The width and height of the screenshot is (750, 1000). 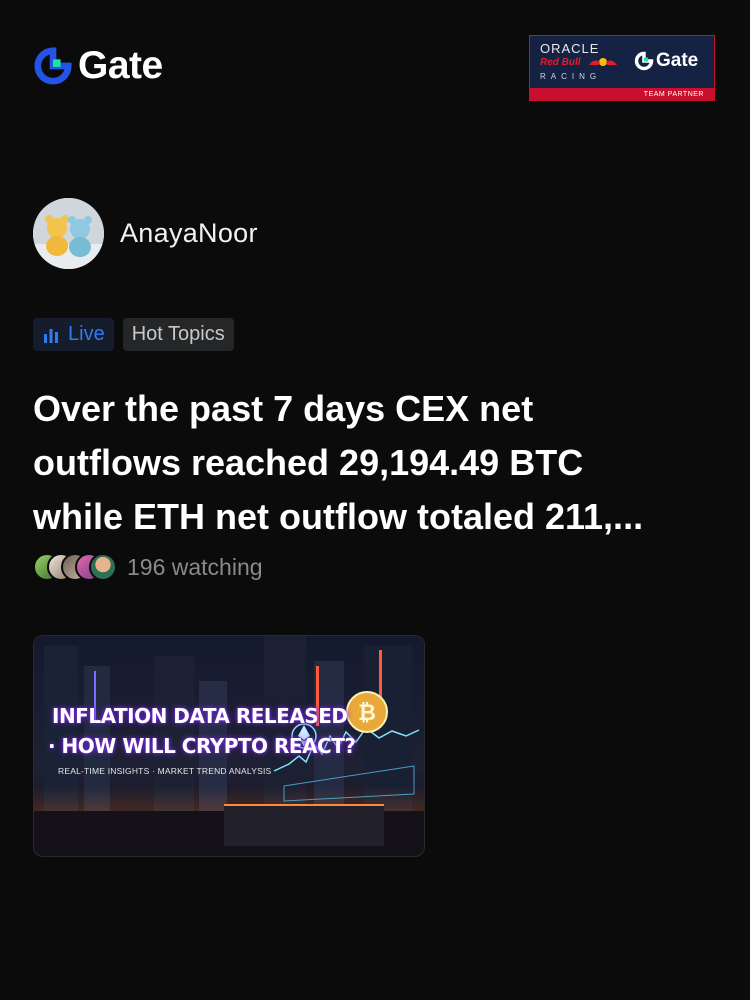 I want to click on author-profile: AnayaNoor, so click(x=145, y=233).